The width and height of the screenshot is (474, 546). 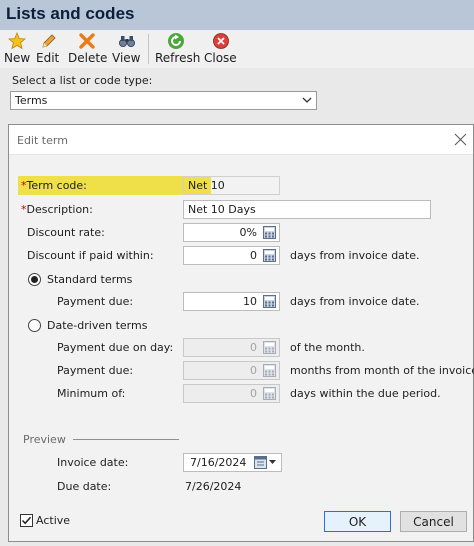 What do you see at coordinates (178, 58) in the screenshot?
I see `refresh-label: Refresh` at bounding box center [178, 58].